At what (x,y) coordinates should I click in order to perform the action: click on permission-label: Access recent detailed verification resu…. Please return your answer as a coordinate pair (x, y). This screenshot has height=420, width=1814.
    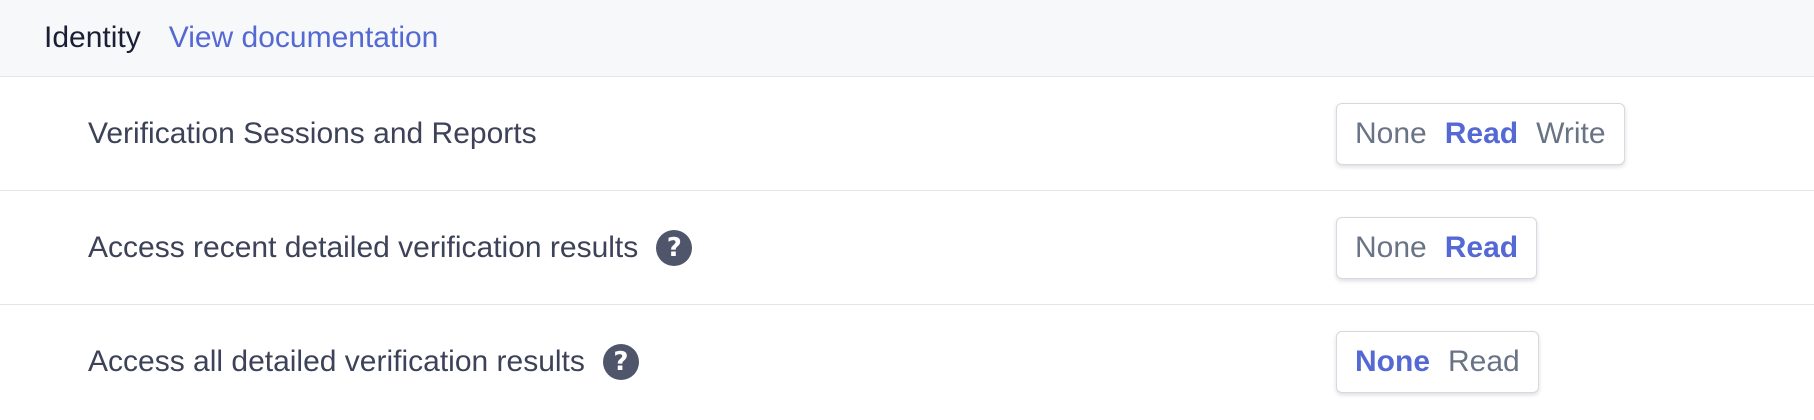
    Looking at the image, I should click on (363, 247).